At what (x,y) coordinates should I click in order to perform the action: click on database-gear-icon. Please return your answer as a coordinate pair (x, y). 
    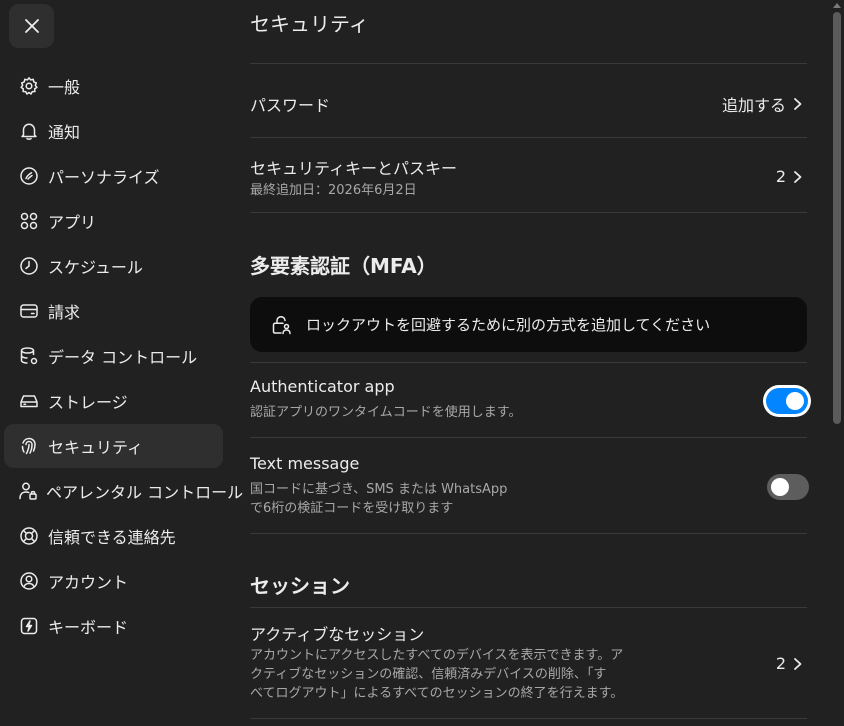
    Looking at the image, I should click on (29, 356).